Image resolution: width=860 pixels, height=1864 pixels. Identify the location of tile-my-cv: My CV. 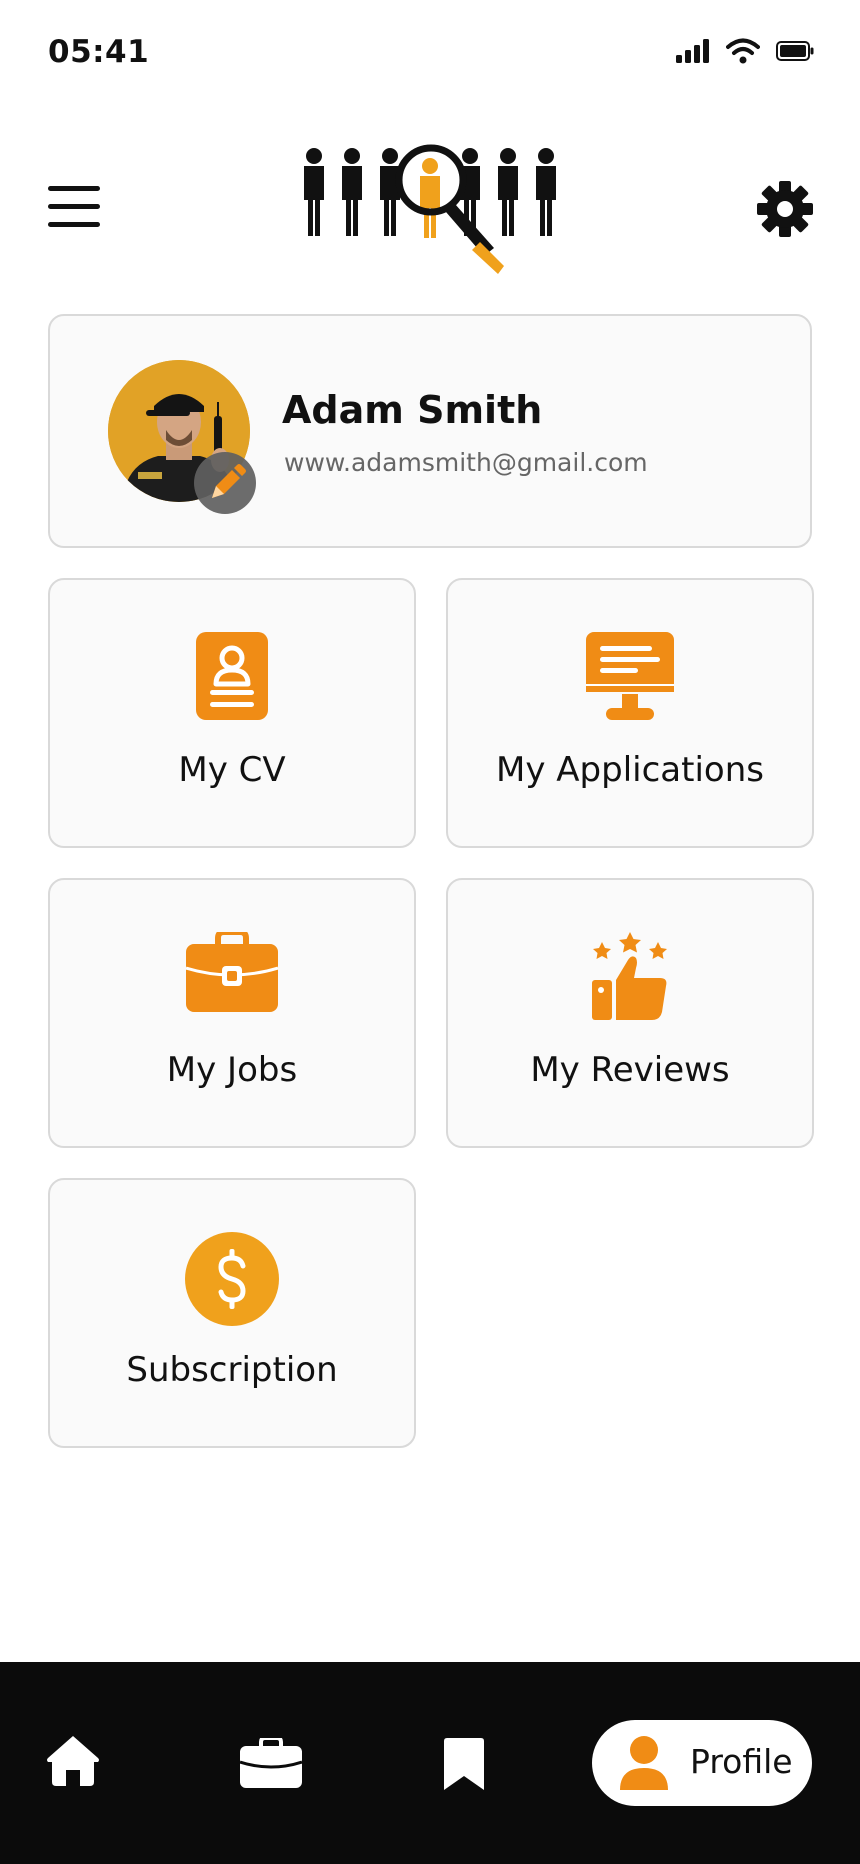
(232, 713).